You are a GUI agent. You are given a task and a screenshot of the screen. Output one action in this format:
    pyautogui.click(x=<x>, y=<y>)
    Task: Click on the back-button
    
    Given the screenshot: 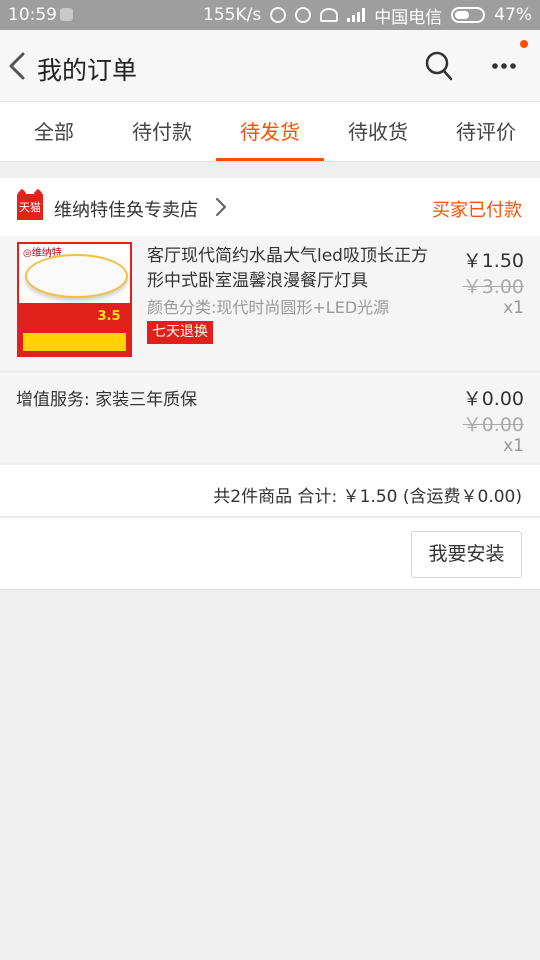 What is the action you would take?
    pyautogui.click(x=19, y=66)
    